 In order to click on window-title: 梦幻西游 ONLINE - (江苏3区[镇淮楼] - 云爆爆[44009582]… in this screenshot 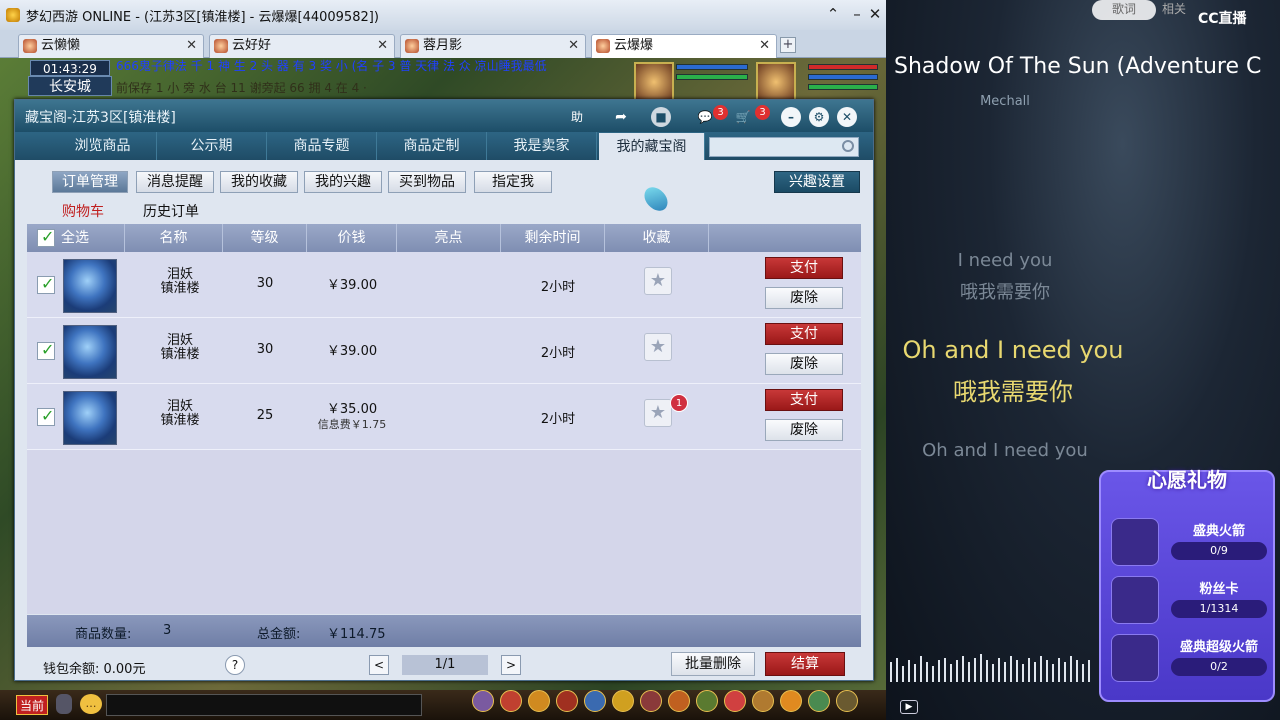, I will do `click(202, 17)`.